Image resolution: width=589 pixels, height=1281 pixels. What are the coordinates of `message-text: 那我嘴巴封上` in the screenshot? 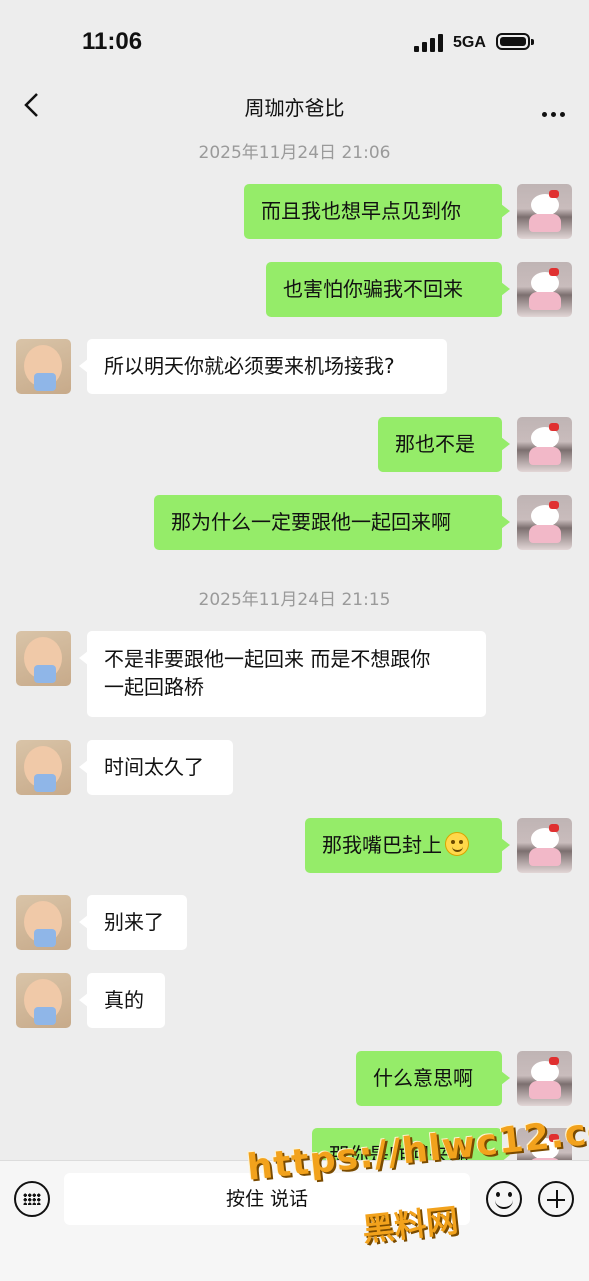 It's located at (382, 845).